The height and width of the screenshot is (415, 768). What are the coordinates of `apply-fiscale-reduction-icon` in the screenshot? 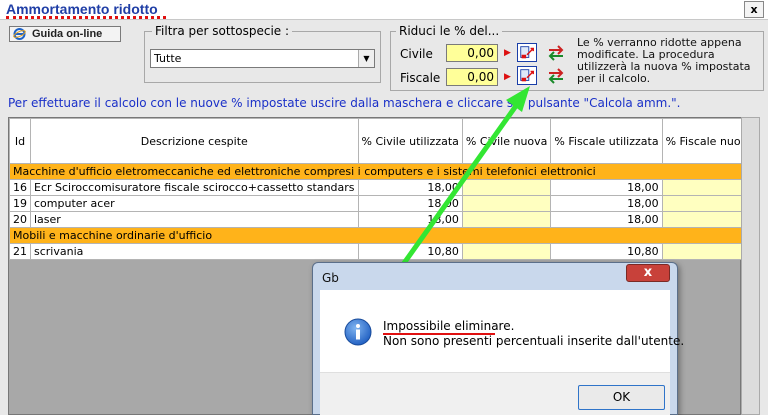 It's located at (527, 75).